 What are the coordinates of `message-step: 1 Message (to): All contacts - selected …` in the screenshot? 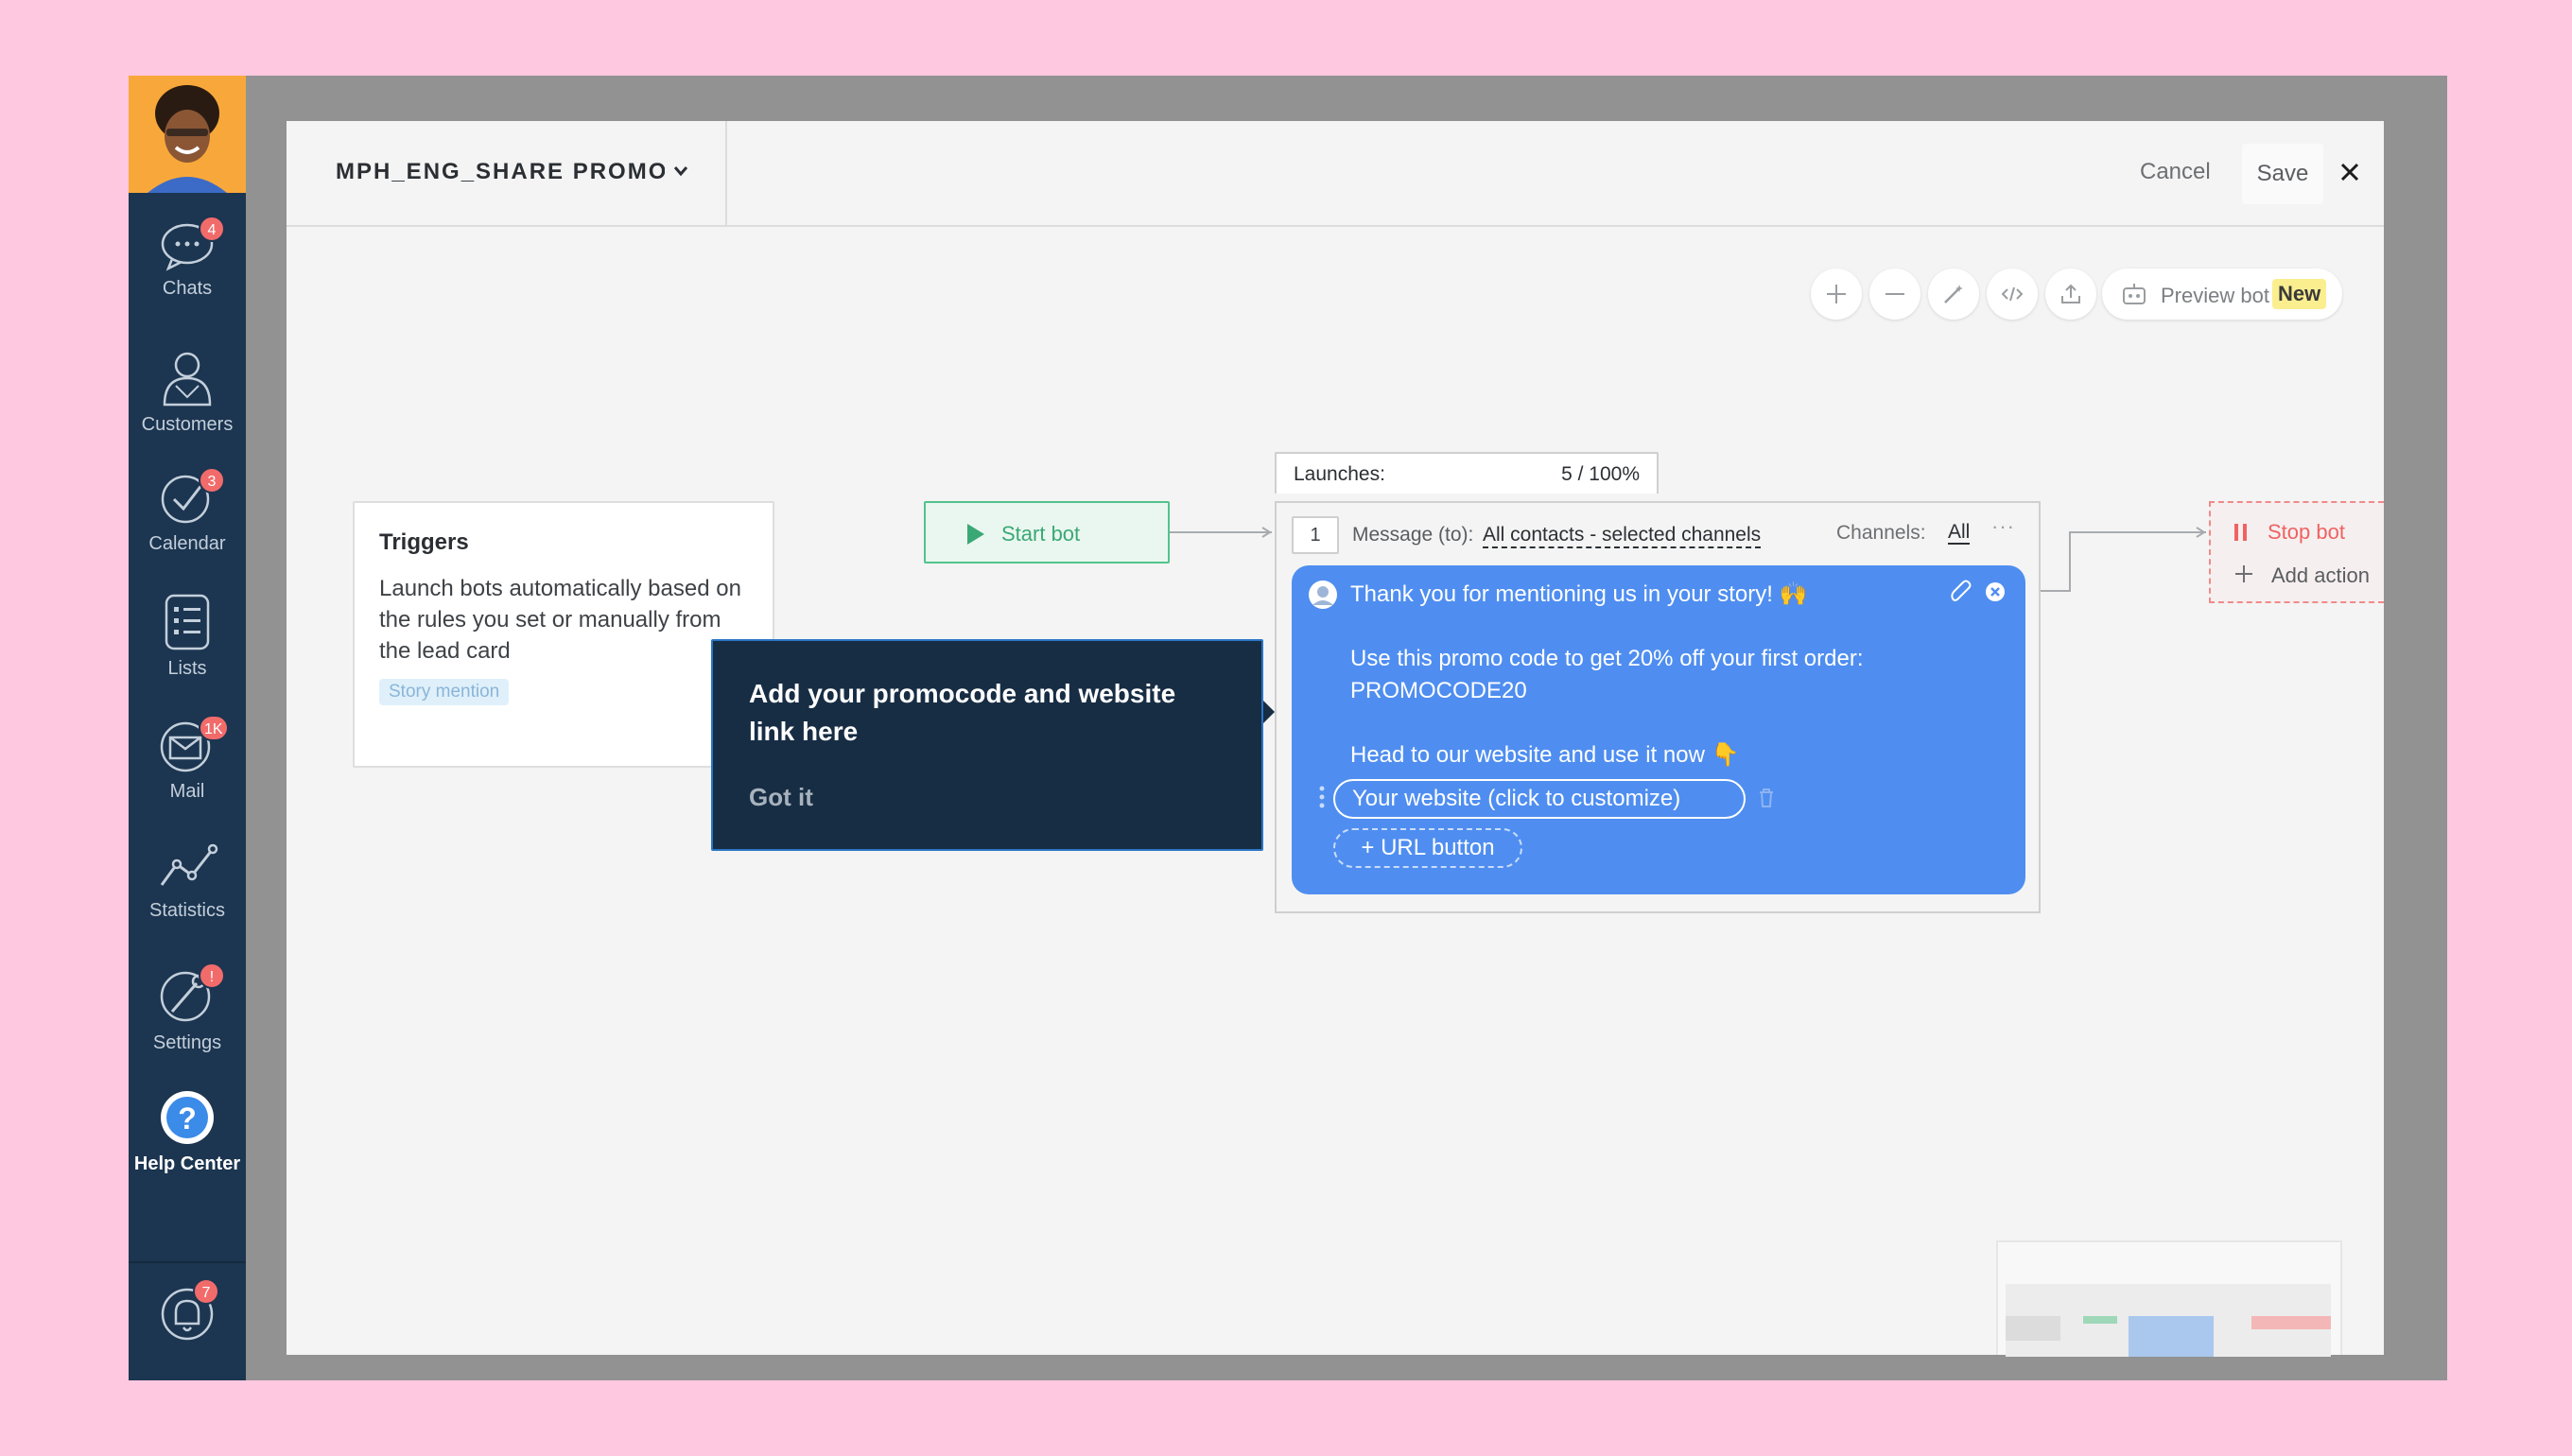 It's located at (1658, 707).